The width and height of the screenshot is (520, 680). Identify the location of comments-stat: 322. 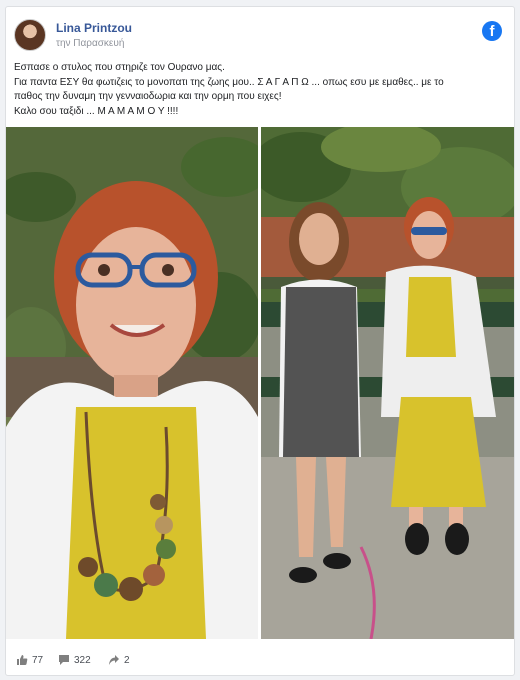
(74, 660).